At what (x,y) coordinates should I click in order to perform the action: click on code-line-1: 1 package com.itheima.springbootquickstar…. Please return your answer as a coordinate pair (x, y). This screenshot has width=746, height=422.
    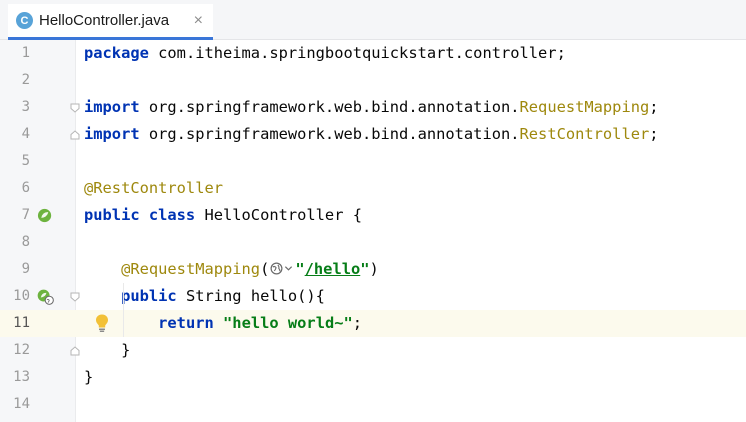
    Looking at the image, I should click on (373, 53).